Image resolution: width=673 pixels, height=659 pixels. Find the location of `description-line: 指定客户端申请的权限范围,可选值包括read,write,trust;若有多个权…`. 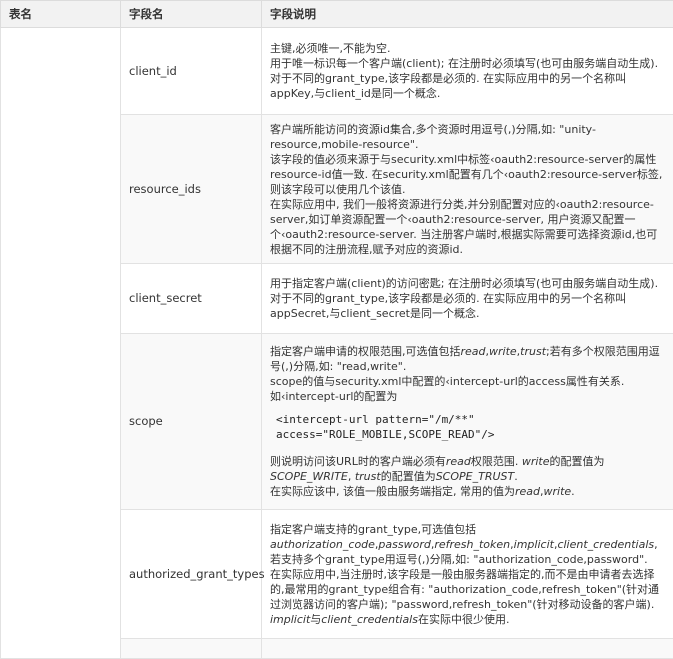

description-line: 指定客户端申请的权限范围,可选值包括read,write,trust;若有多个权… is located at coordinates (467, 359).